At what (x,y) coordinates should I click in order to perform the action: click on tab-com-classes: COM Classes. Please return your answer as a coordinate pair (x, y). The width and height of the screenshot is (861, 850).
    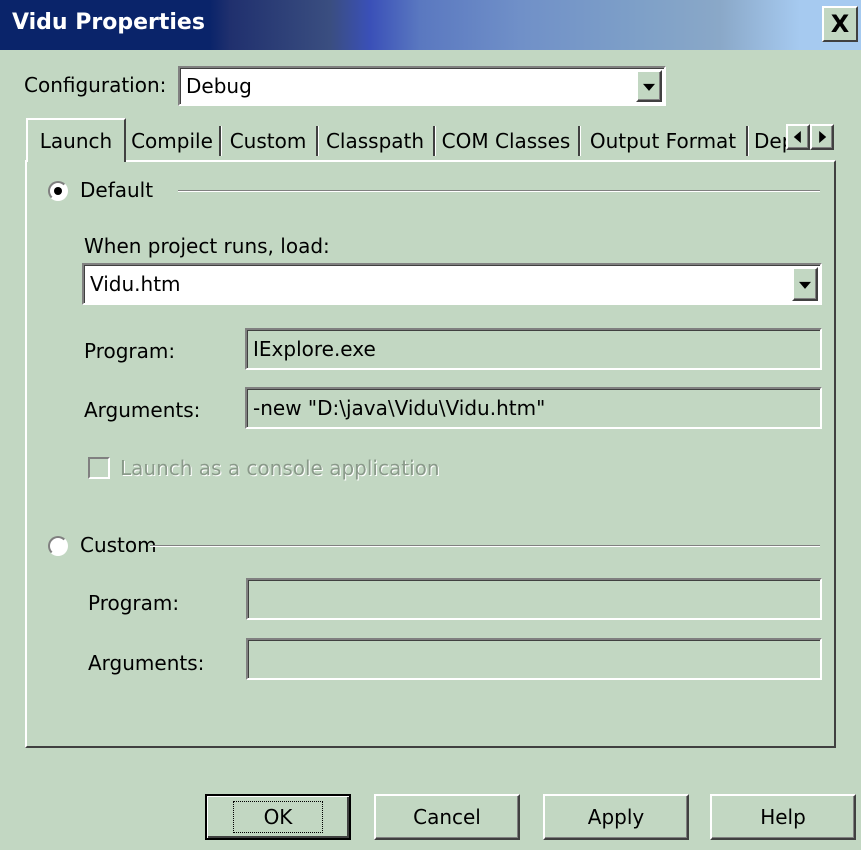
    Looking at the image, I should click on (506, 141).